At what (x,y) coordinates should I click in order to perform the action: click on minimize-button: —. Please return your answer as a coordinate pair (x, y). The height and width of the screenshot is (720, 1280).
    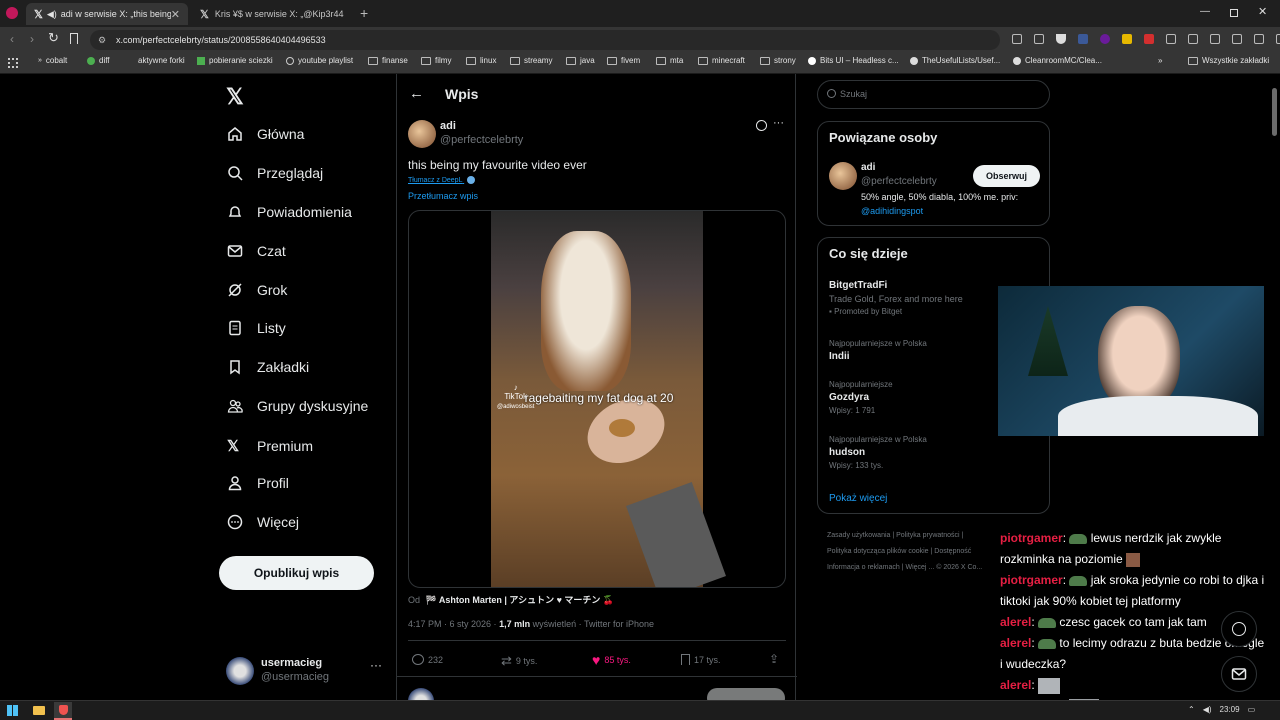
    Looking at the image, I should click on (1205, 11).